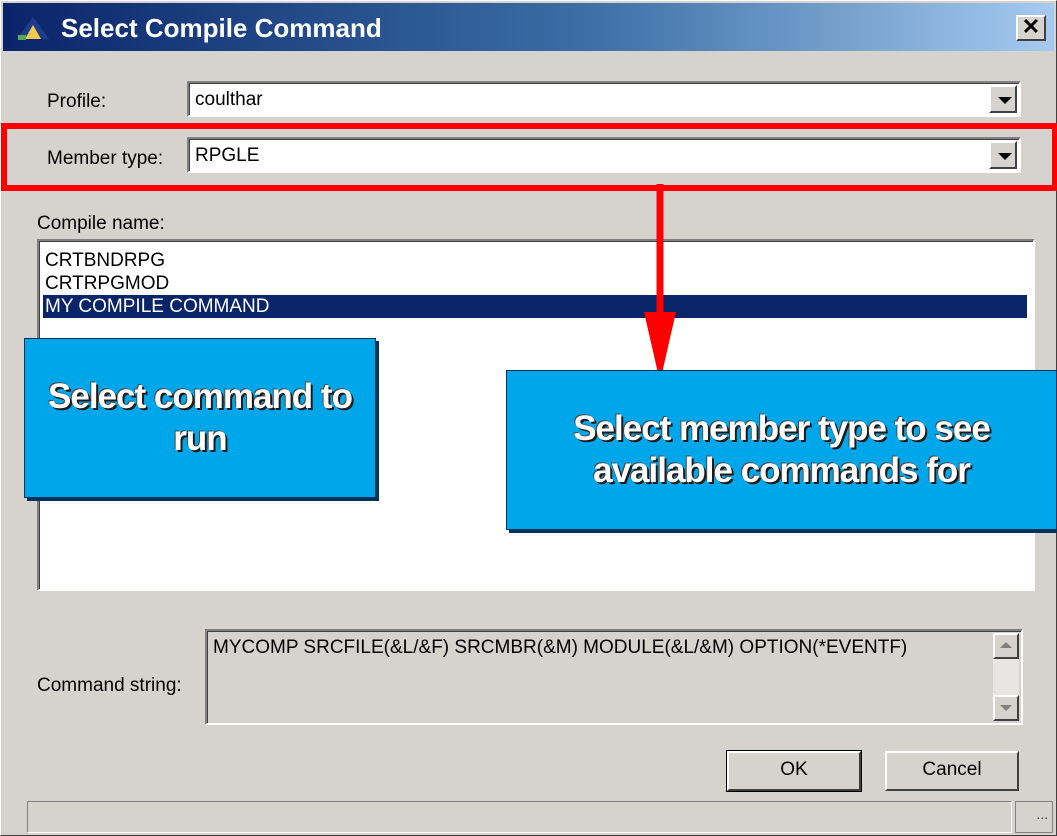 The image size is (1057, 836). Describe the element at coordinates (106, 283) in the screenshot. I see `list-item: CRTRPGMOD` at that location.